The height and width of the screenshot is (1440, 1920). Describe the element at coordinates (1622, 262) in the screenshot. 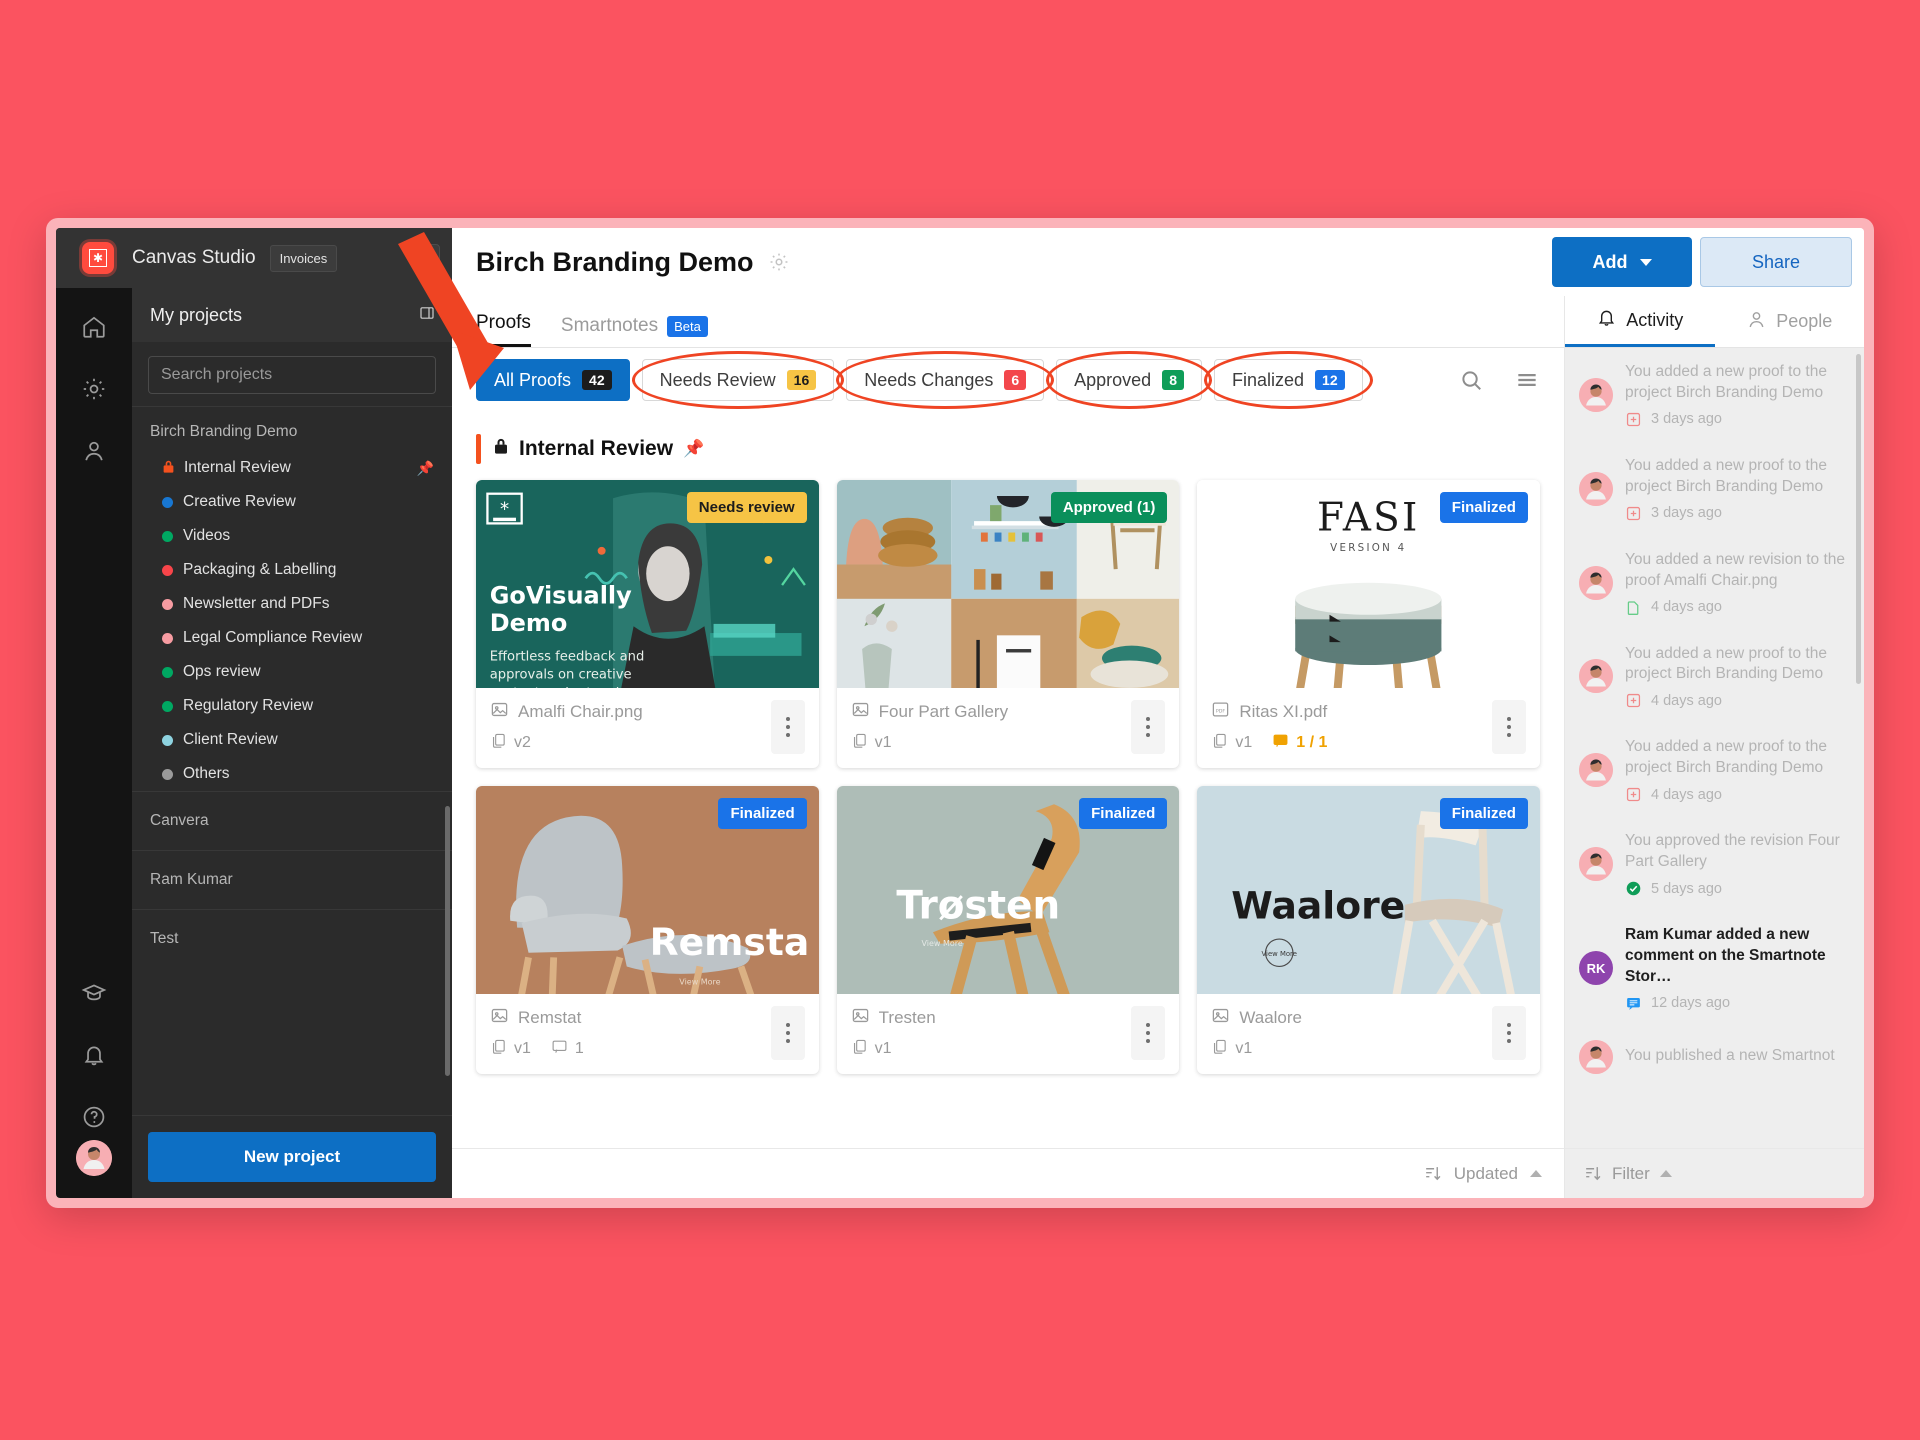

I see `add-button: Add` at that location.